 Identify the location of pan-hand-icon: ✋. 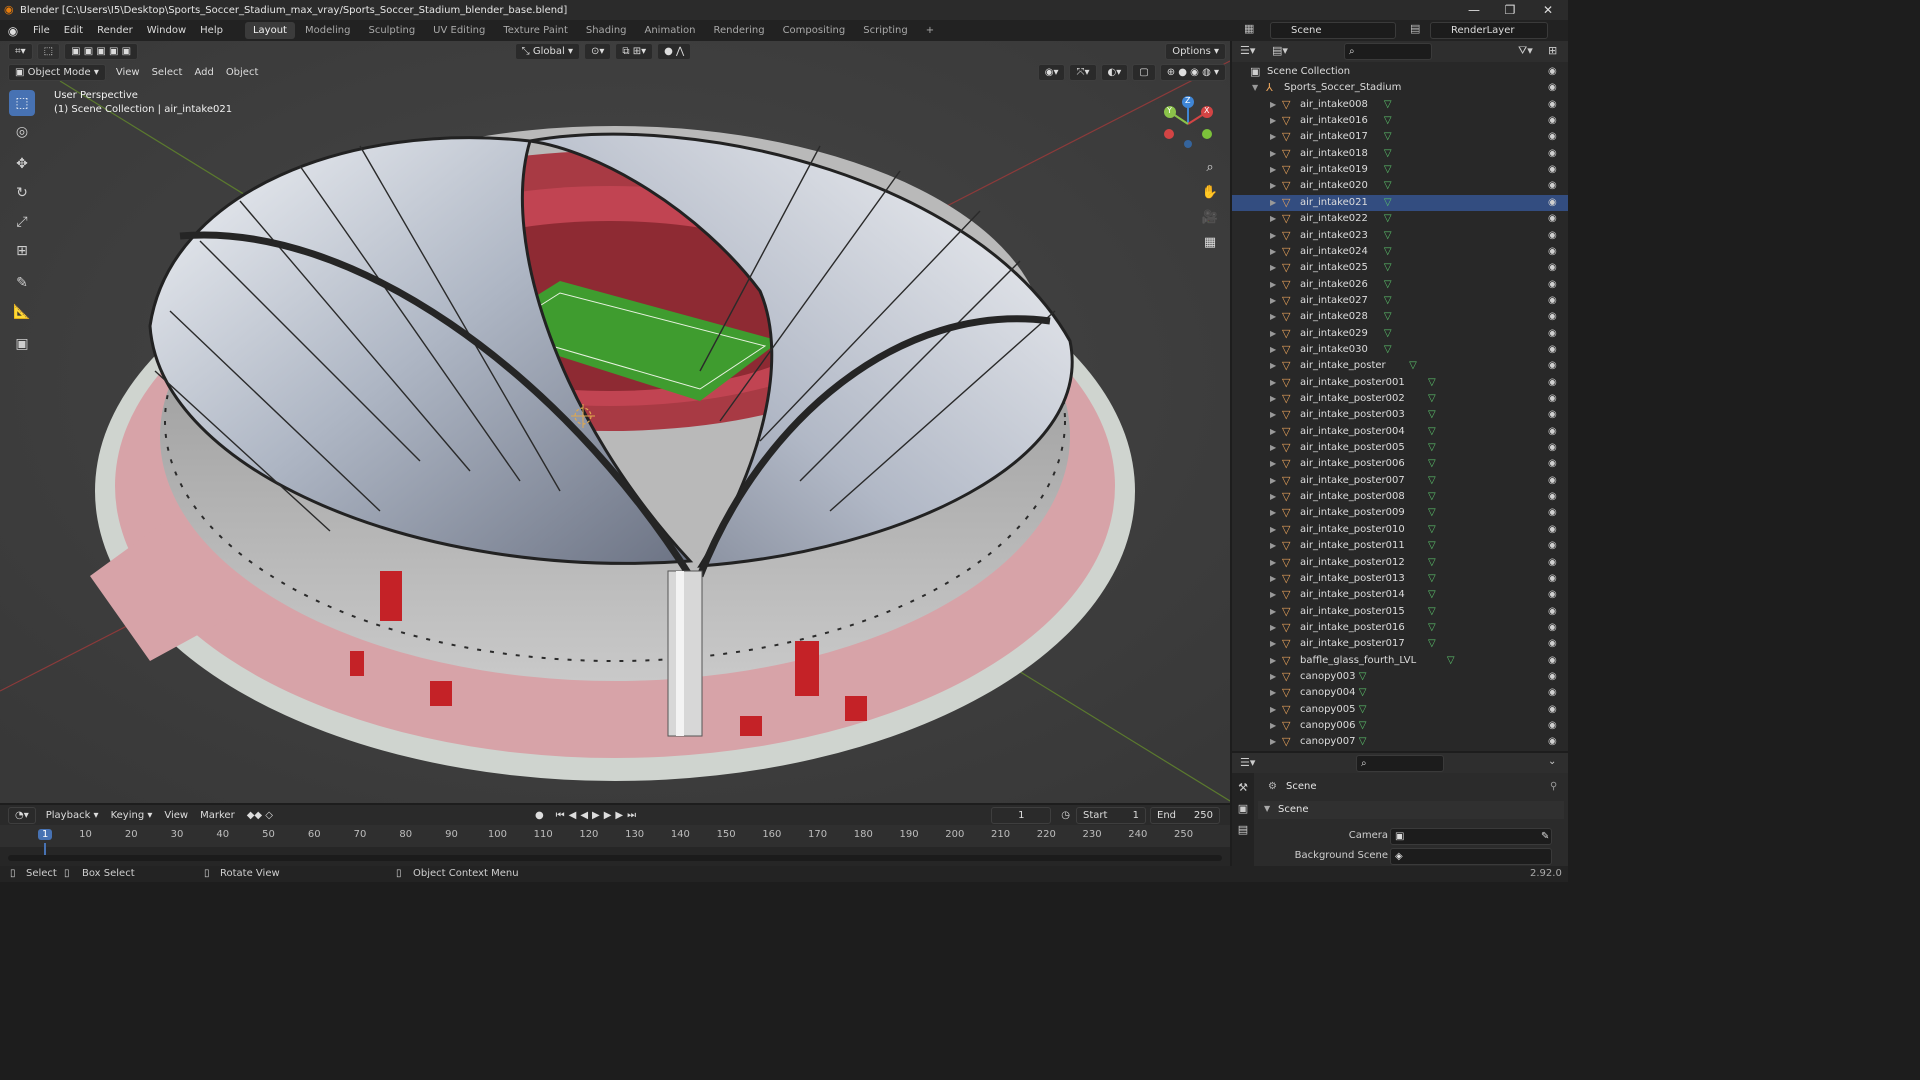
(1210, 192).